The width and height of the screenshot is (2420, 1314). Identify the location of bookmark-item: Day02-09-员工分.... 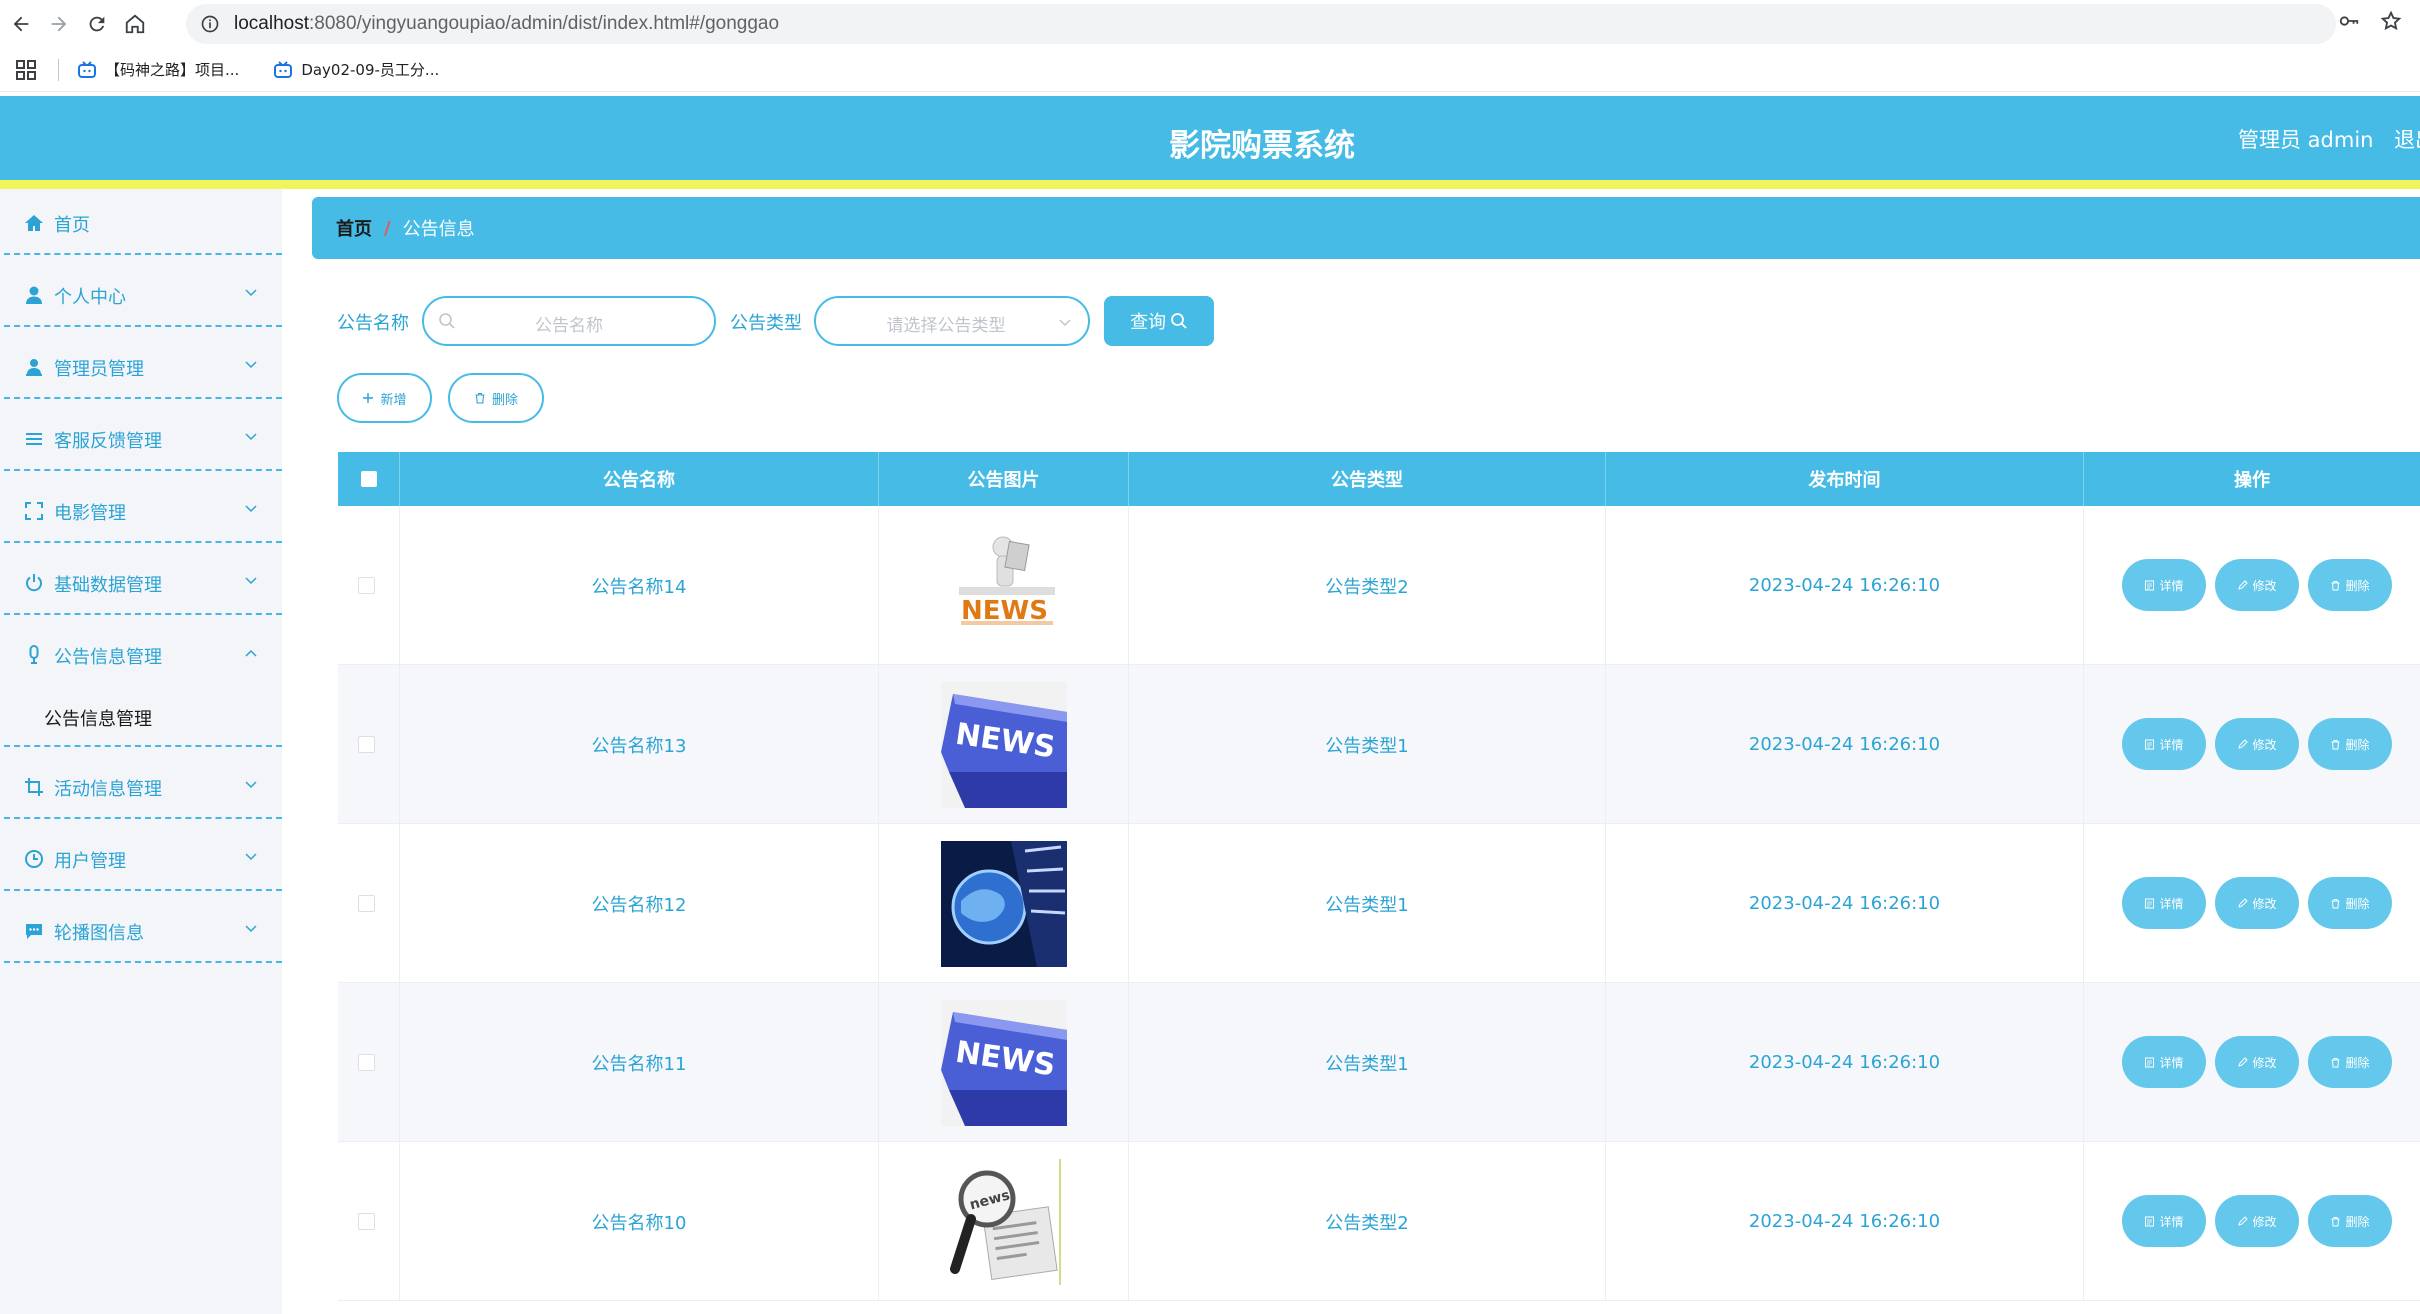
(356, 69).